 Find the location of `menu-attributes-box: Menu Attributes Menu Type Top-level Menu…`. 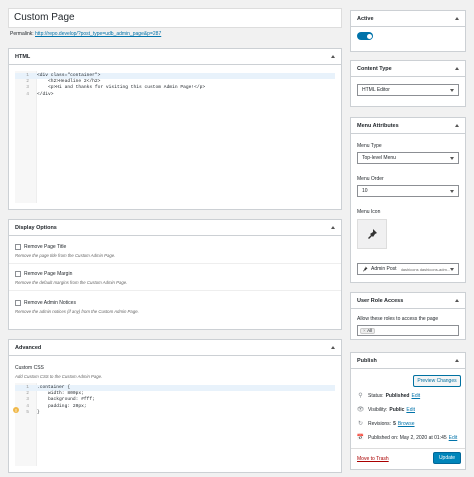

menu-attributes-box: Menu Attributes Menu Type Top-level Menu… is located at coordinates (408, 200).